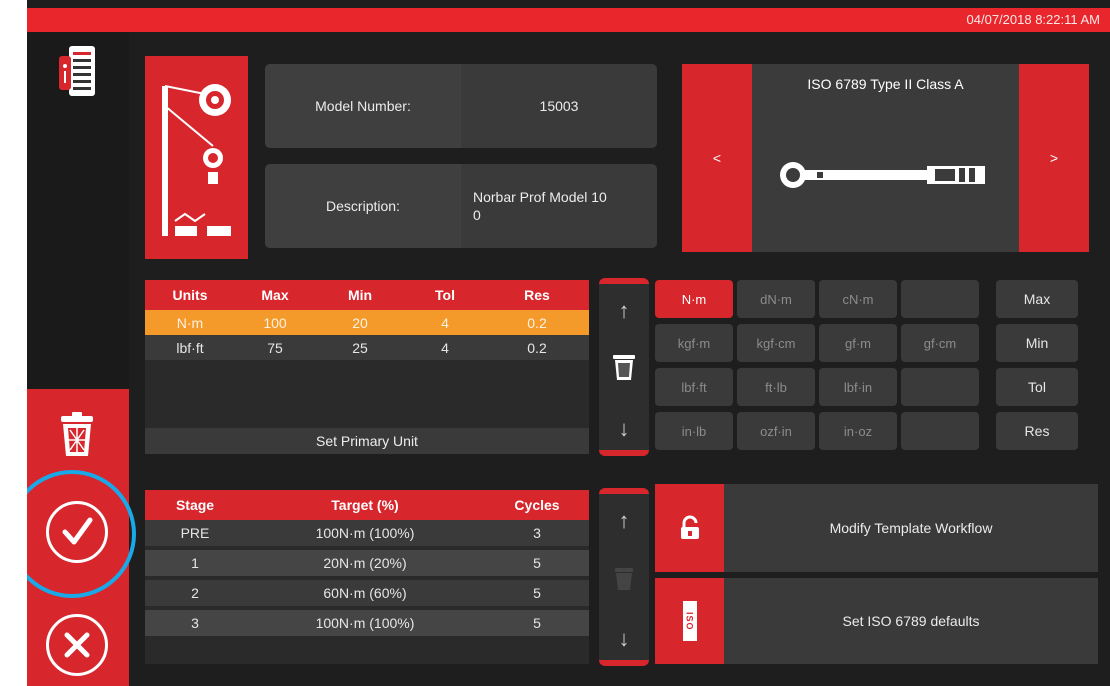 Image resolution: width=1110 pixels, height=686 pixels. Describe the element at coordinates (624, 429) in the screenshot. I see `units-down-arrow-icon: ↓` at that location.